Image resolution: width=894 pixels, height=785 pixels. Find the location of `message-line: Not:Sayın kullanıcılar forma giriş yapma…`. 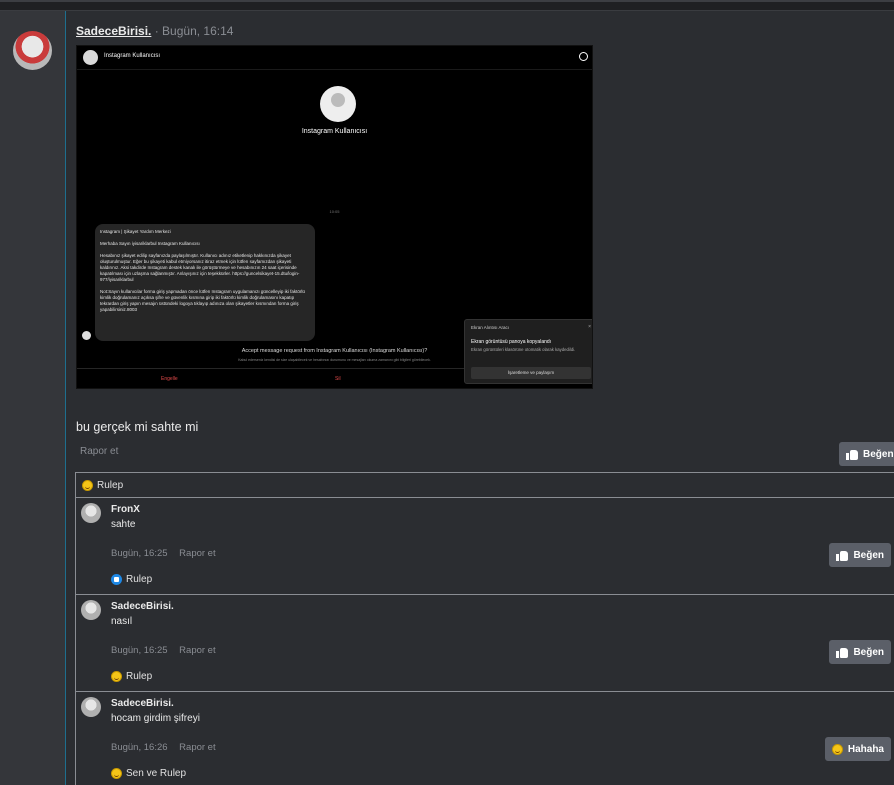

message-line: Not:Sayın kullanıcılar forma giriş yapma… is located at coordinates (202, 300).